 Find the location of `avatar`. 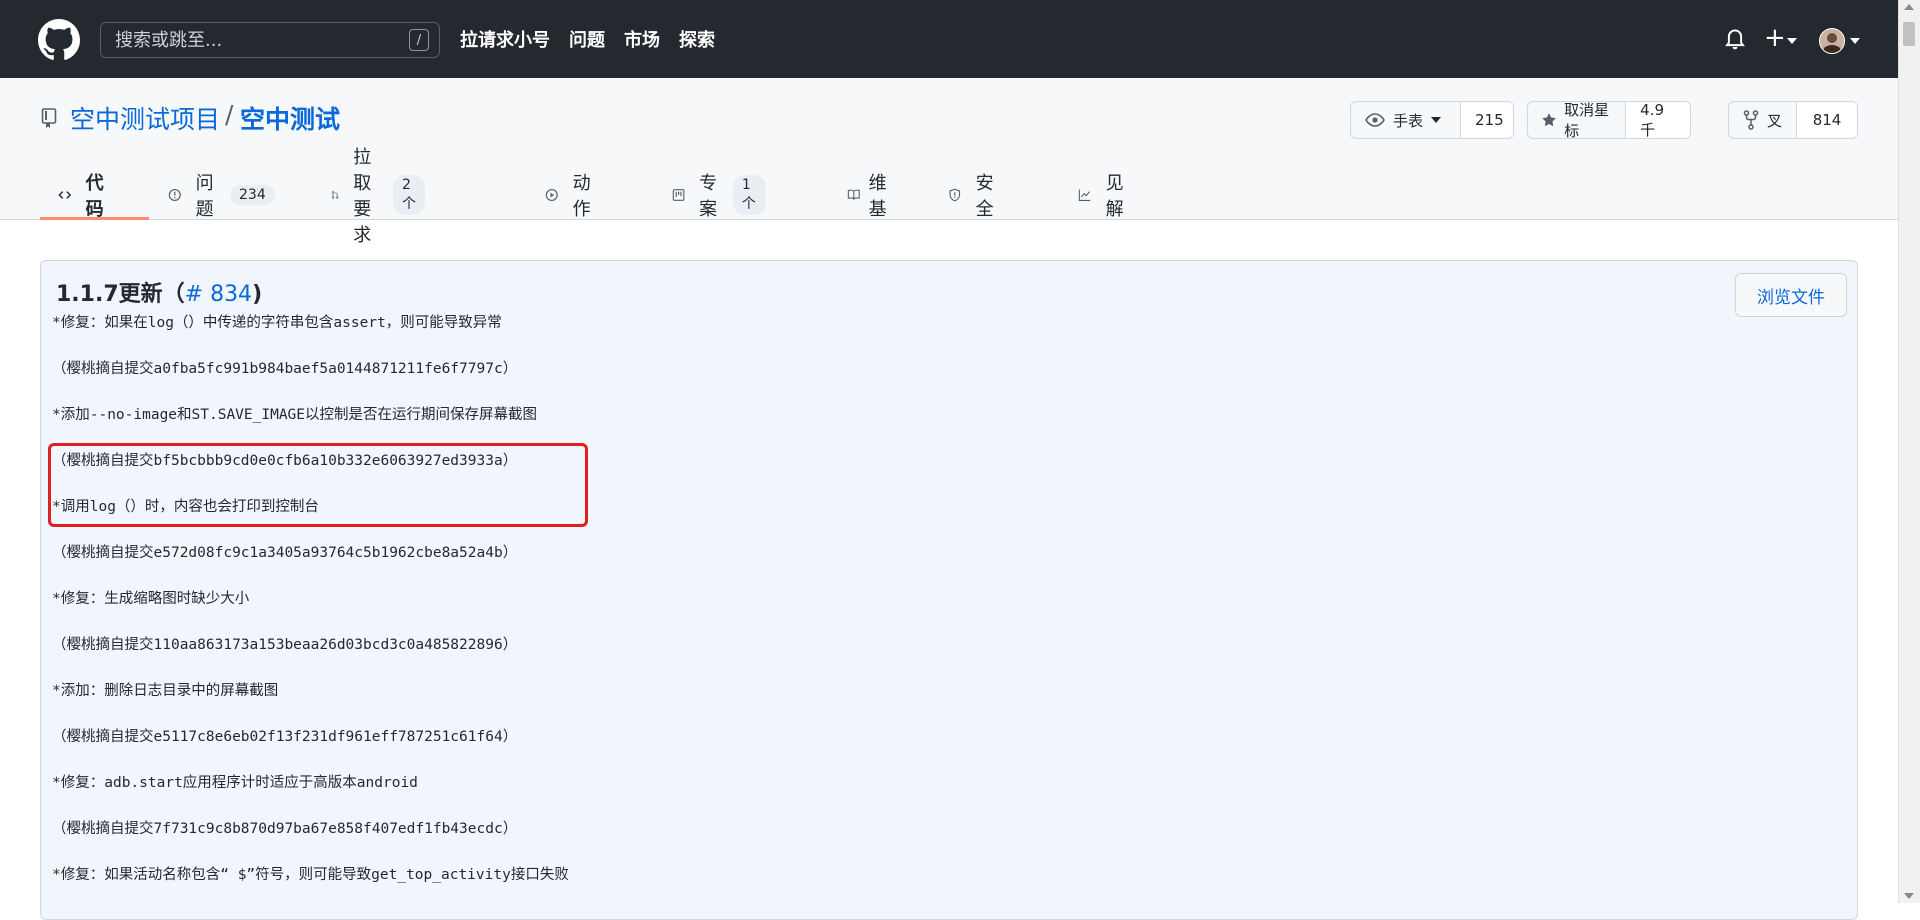

avatar is located at coordinates (1832, 41).